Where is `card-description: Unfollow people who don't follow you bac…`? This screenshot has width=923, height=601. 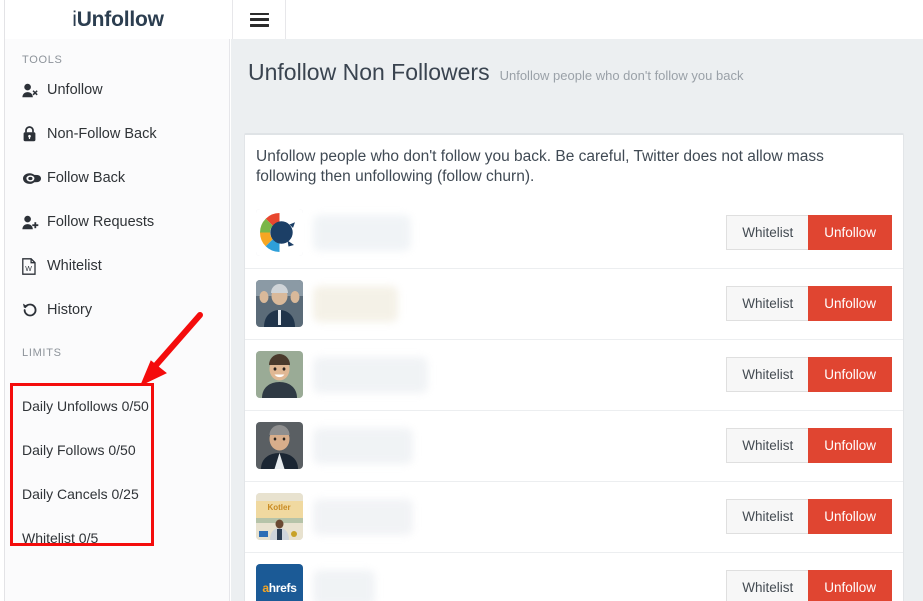
card-description: Unfollow people who don't follow you bac… is located at coordinates (540, 167).